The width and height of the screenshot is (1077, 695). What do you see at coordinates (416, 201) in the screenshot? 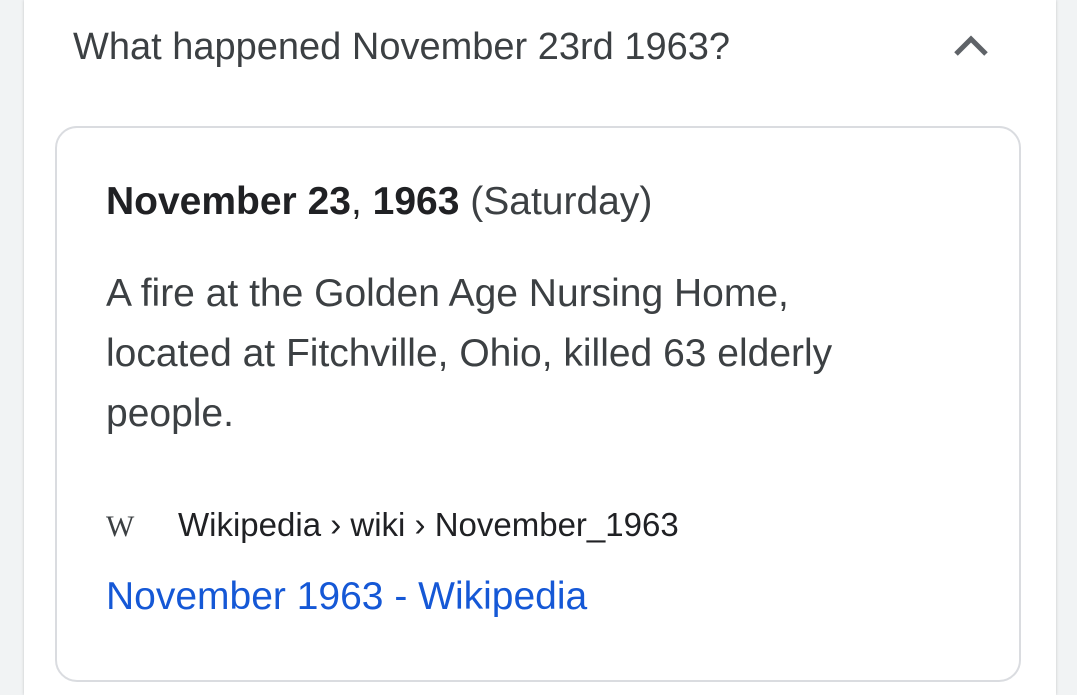
I see `date-year: 1963` at bounding box center [416, 201].